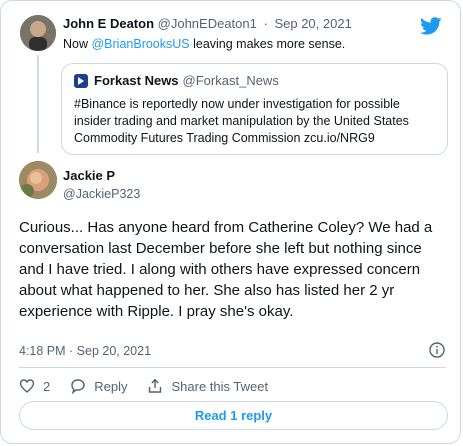  Describe the element at coordinates (437, 350) in the screenshot. I see `info-icon` at that location.